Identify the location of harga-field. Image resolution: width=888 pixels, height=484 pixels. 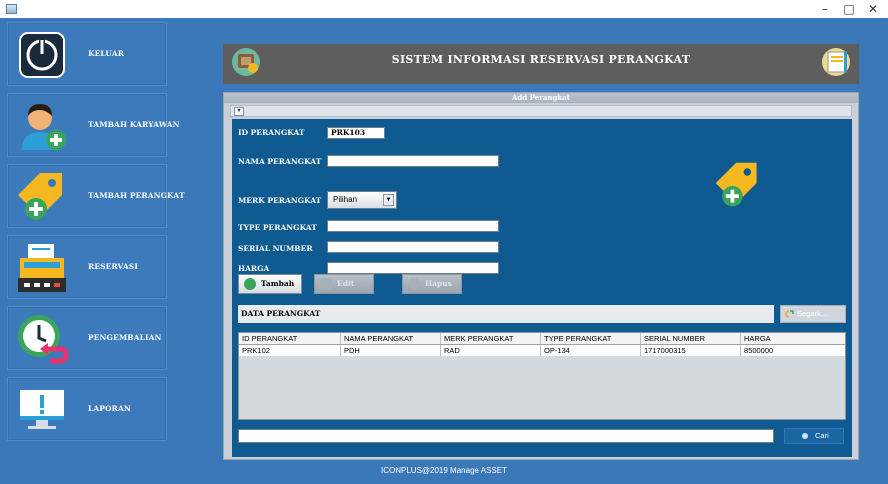
(413, 268).